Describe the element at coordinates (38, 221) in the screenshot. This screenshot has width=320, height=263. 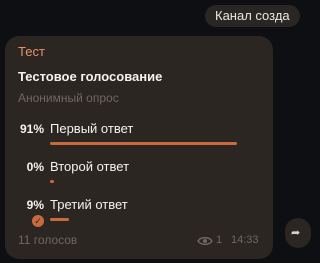
I see `checkmark-icon: ✓` at that location.